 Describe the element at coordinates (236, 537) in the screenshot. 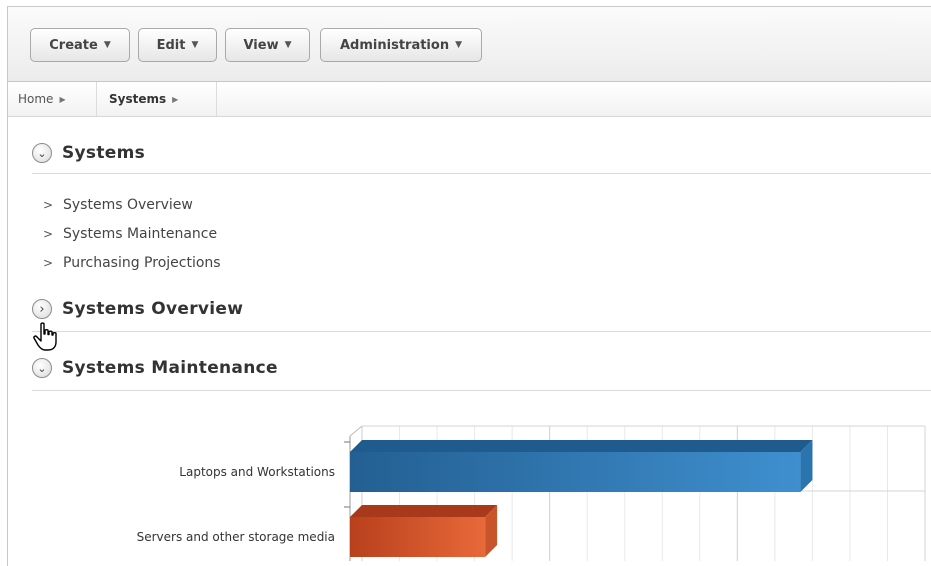

I see `category-label: Servers and other storage media` at that location.